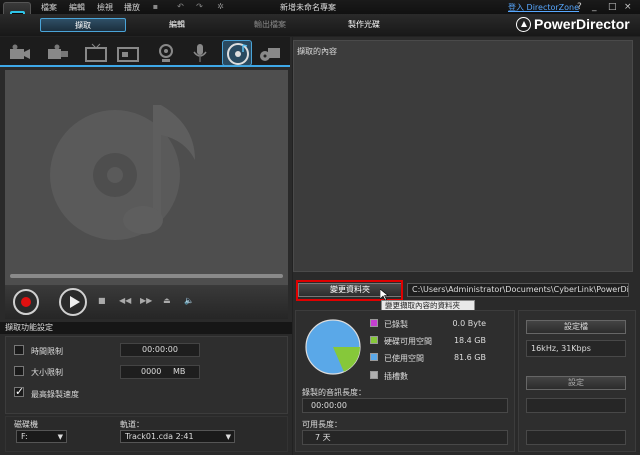 Image resolution: width=640 pixels, height=455 pixels. What do you see at coordinates (19, 391) in the screenshot?
I see `max-speed-checkbox` at bounding box center [19, 391].